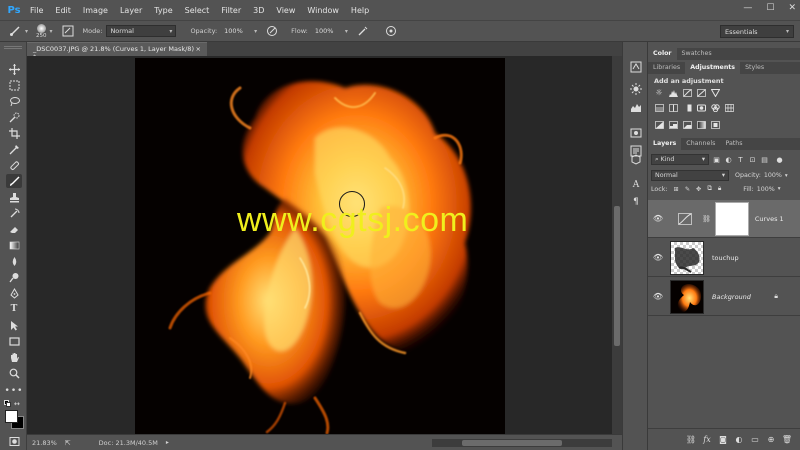 The image size is (800, 450). Describe the element at coordinates (673, 107) in the screenshot. I see `color-balance-icon` at that location.